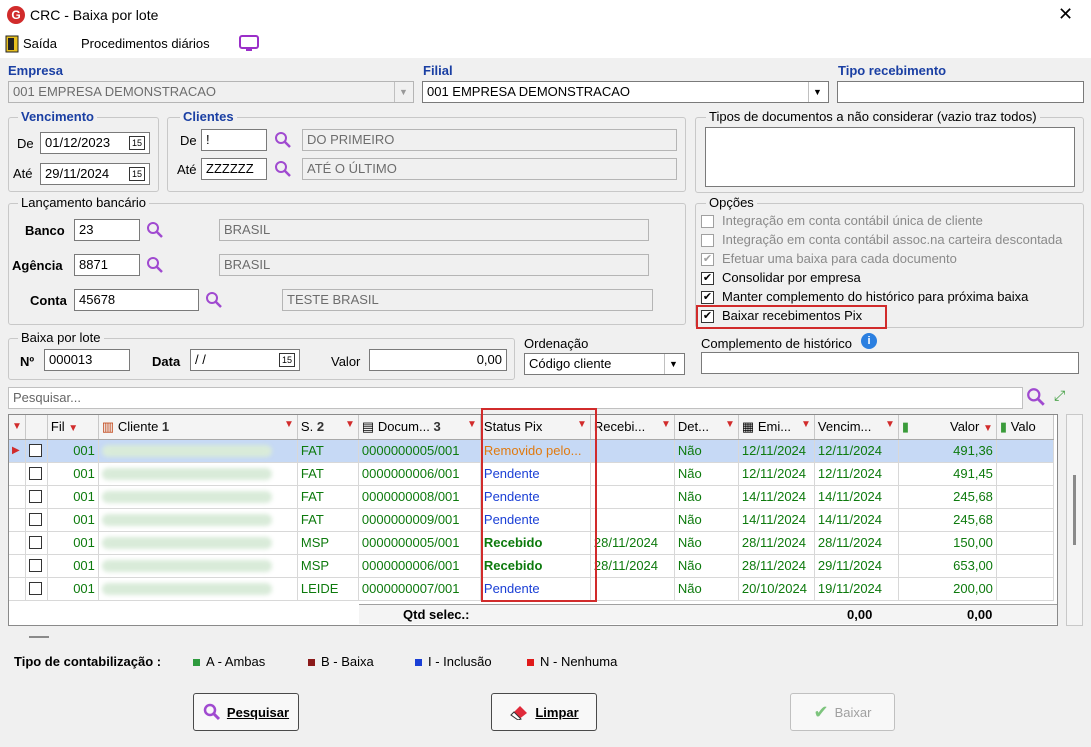  What do you see at coordinates (249, 43) in the screenshot?
I see `monitor-icon` at bounding box center [249, 43].